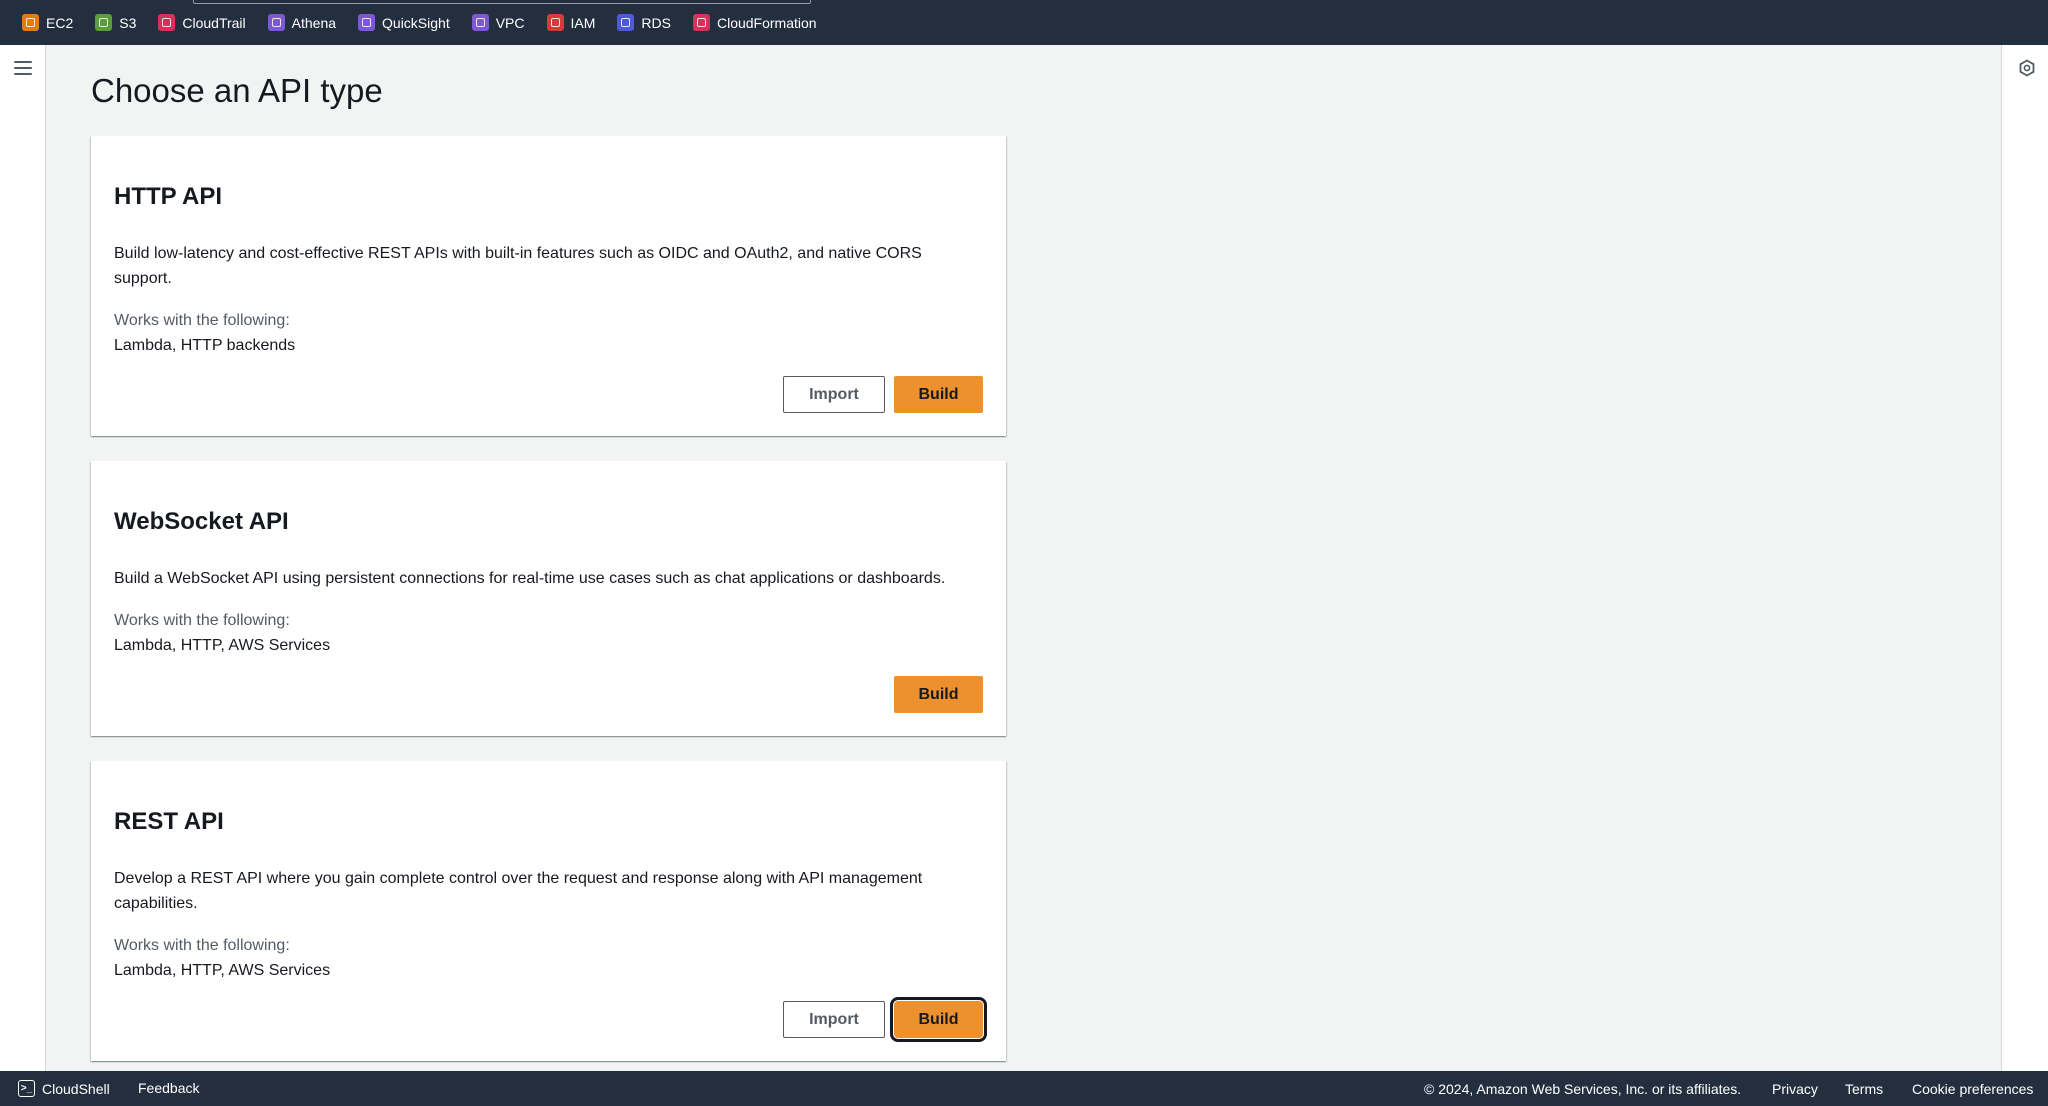 The image size is (2048, 1106). What do you see at coordinates (60, 22) in the screenshot?
I see `favorite-label: EC2` at bounding box center [60, 22].